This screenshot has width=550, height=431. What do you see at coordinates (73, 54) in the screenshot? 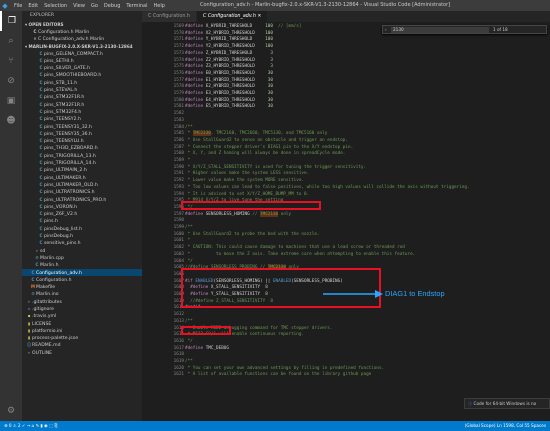
I see `file-name: pins_GELENA_COMPACT.h` at bounding box center [73, 54].